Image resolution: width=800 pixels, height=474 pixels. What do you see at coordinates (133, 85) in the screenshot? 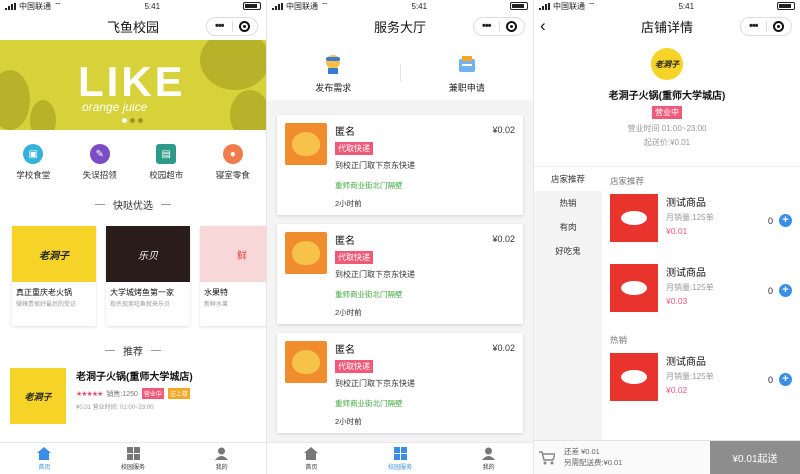
I see `banner-carousel: LIKE orange juice` at bounding box center [133, 85].